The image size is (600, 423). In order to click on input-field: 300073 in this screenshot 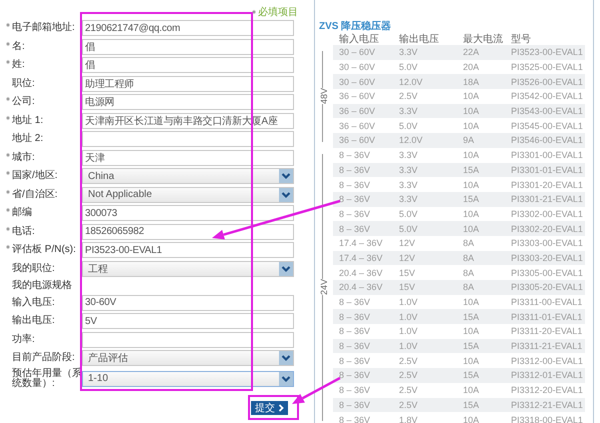, I will do `click(188, 213)`.